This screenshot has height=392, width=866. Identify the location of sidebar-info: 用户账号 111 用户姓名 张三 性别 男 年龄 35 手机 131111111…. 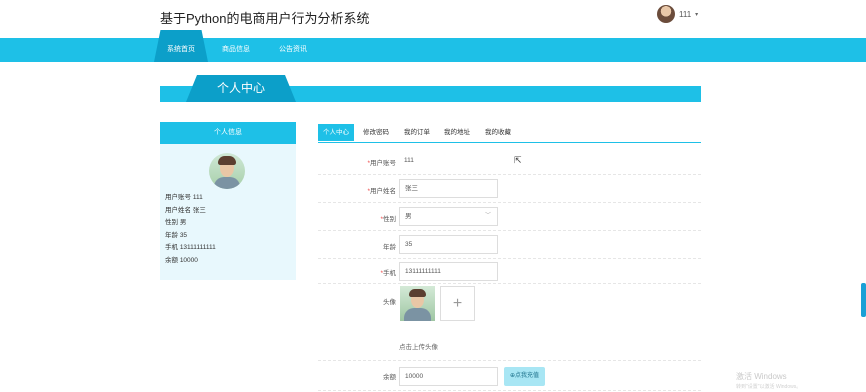
(190, 229).